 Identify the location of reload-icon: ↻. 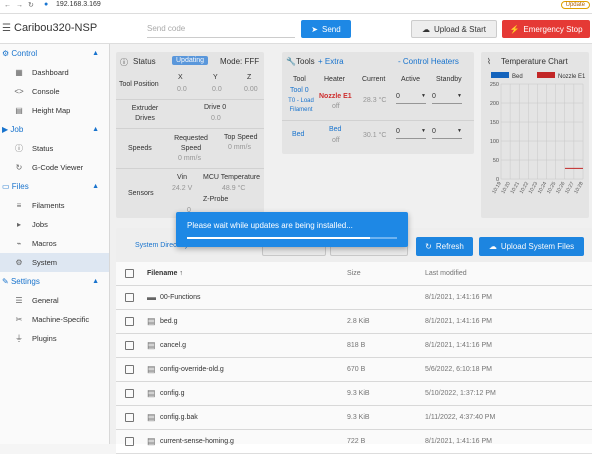
(31, 5).